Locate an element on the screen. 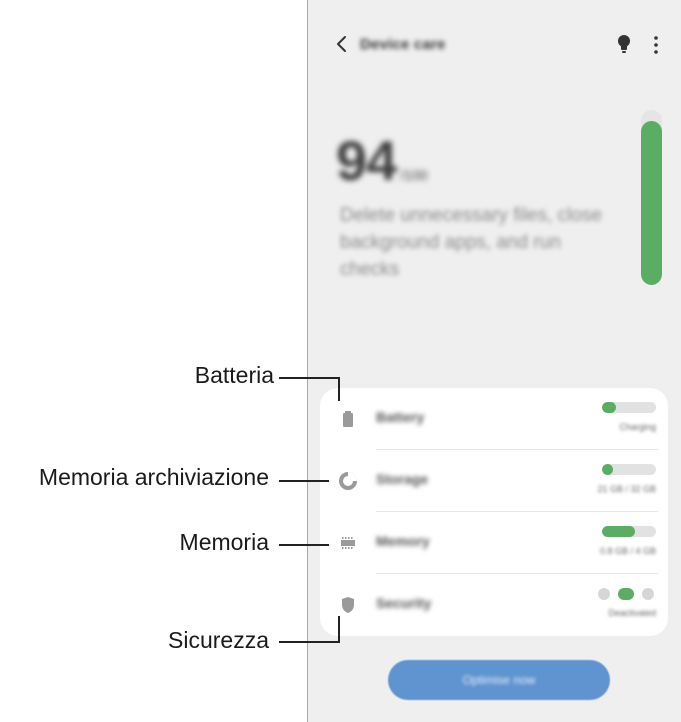 This screenshot has width=681, height=722. callout-leader-battery-drop is located at coordinates (339, 389).